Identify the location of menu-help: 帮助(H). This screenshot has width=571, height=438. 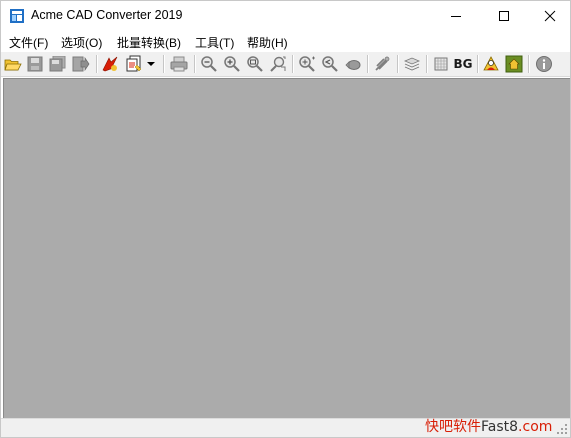
(267, 42).